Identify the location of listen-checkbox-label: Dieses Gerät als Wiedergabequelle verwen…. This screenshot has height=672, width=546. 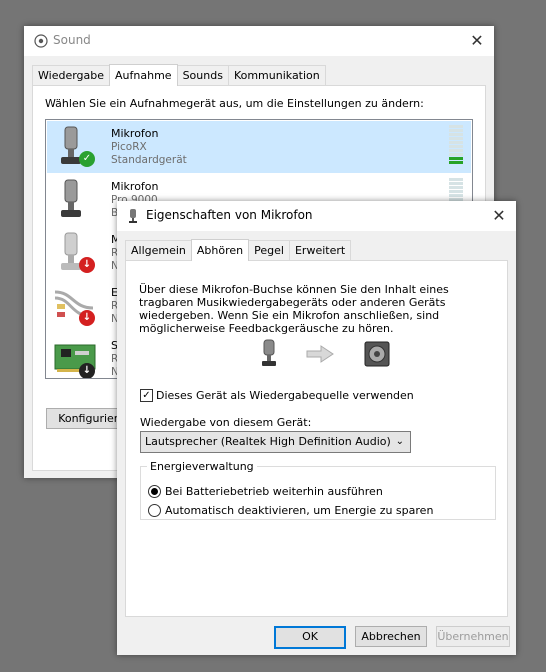
(285, 395).